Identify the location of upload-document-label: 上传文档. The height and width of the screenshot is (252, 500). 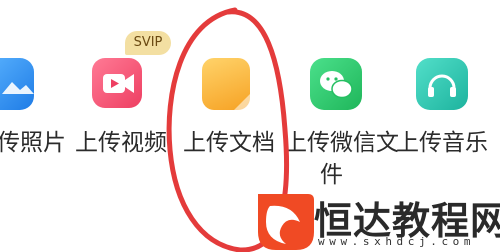
(229, 143).